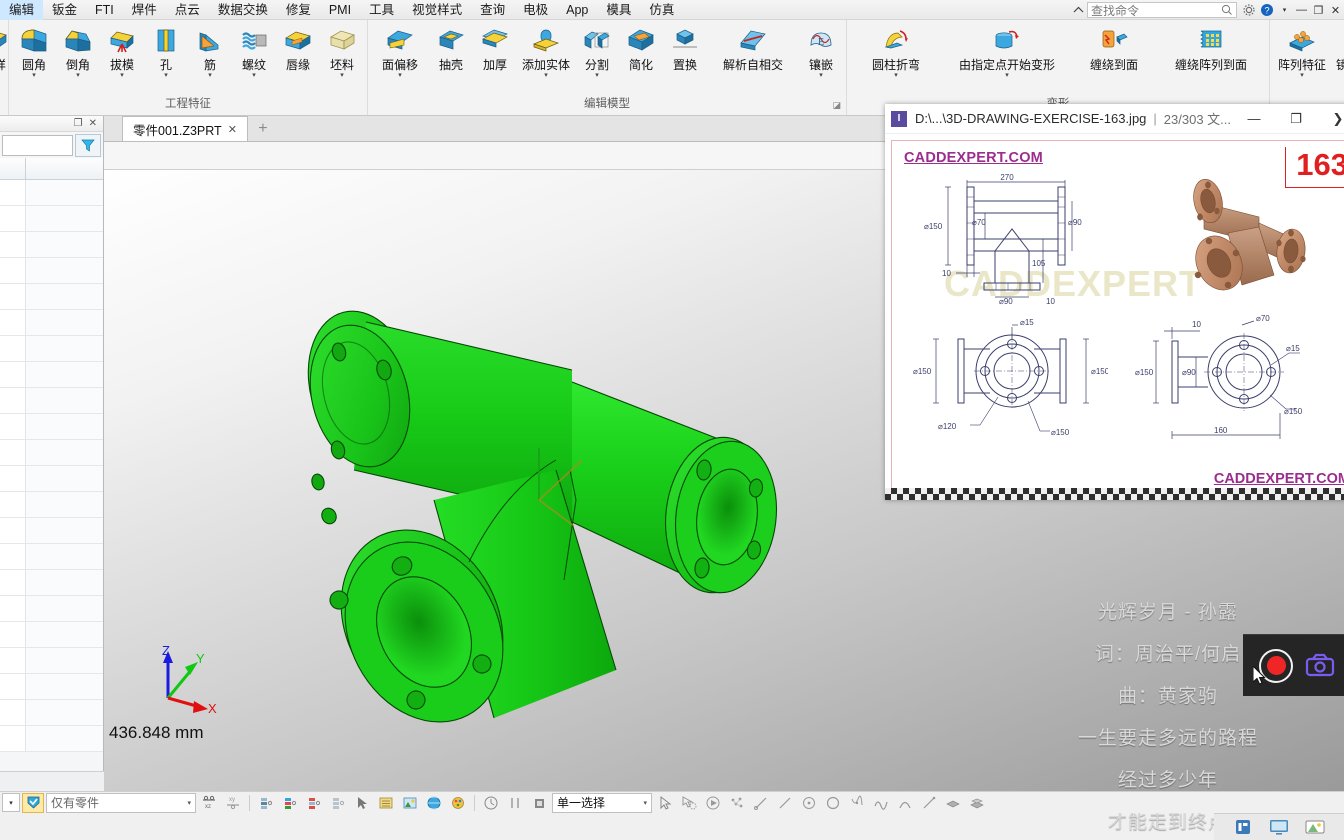  Describe the element at coordinates (577, 10) in the screenshot. I see `menu-item-app: App` at that location.